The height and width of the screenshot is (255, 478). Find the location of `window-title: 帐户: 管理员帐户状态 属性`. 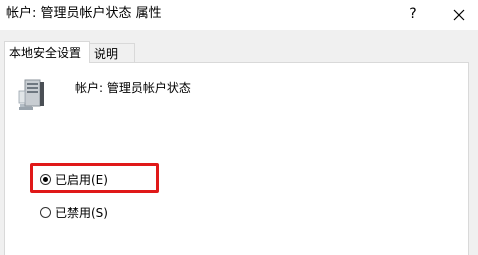

window-title: 帐户: 管理员帐户状态 属性 is located at coordinates (84, 13).